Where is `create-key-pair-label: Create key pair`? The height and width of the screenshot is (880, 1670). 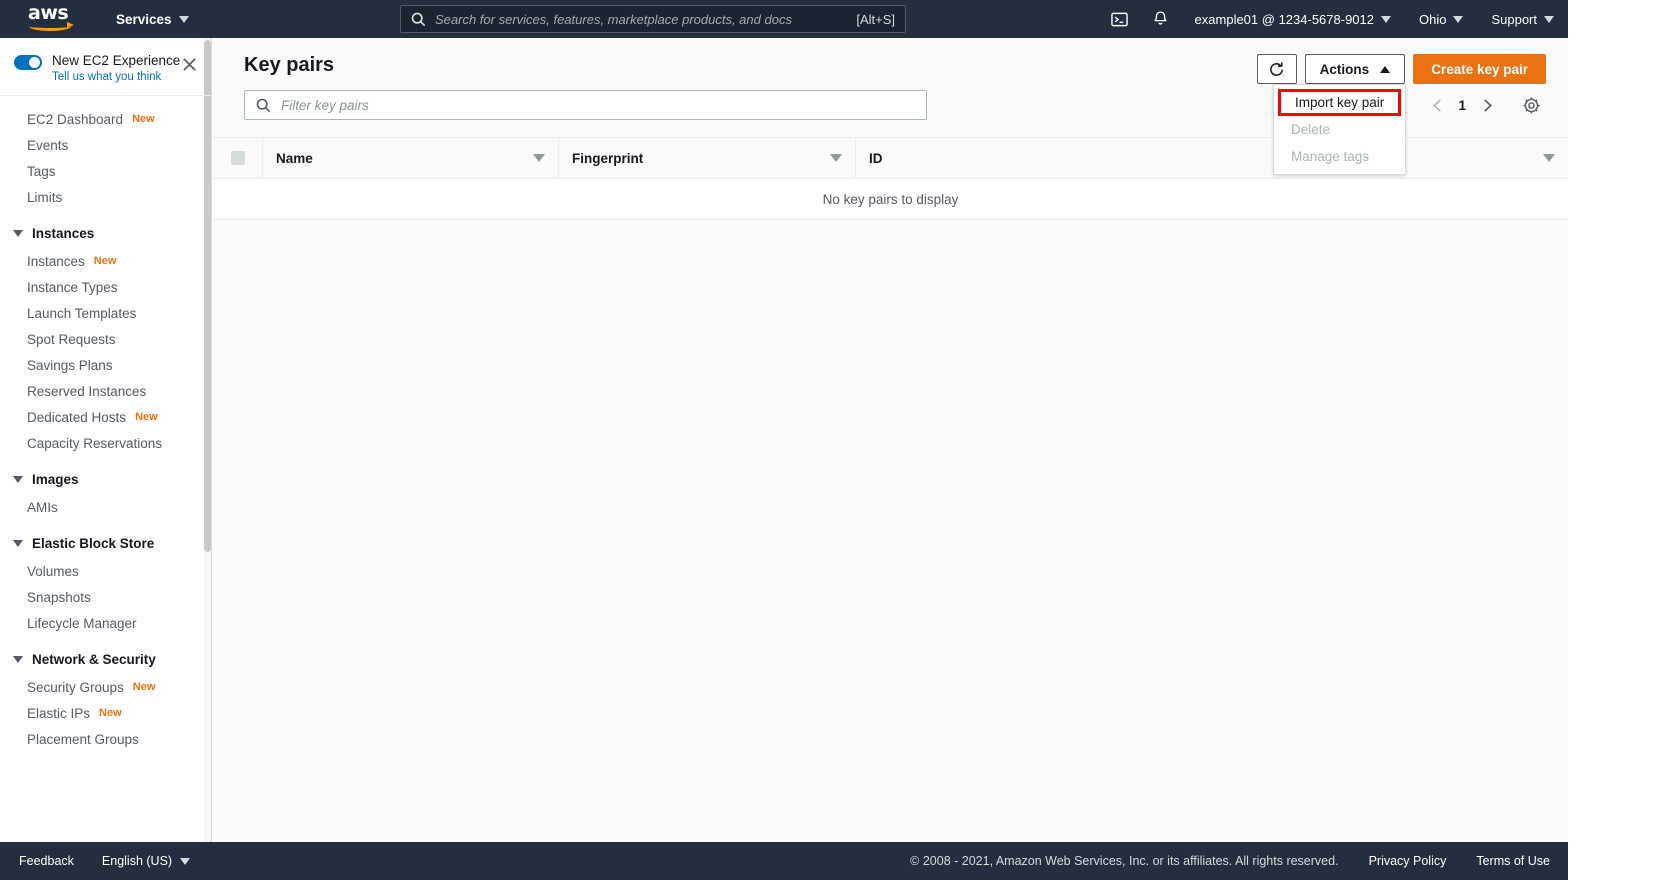 create-key-pair-label: Create key pair is located at coordinates (1479, 69).